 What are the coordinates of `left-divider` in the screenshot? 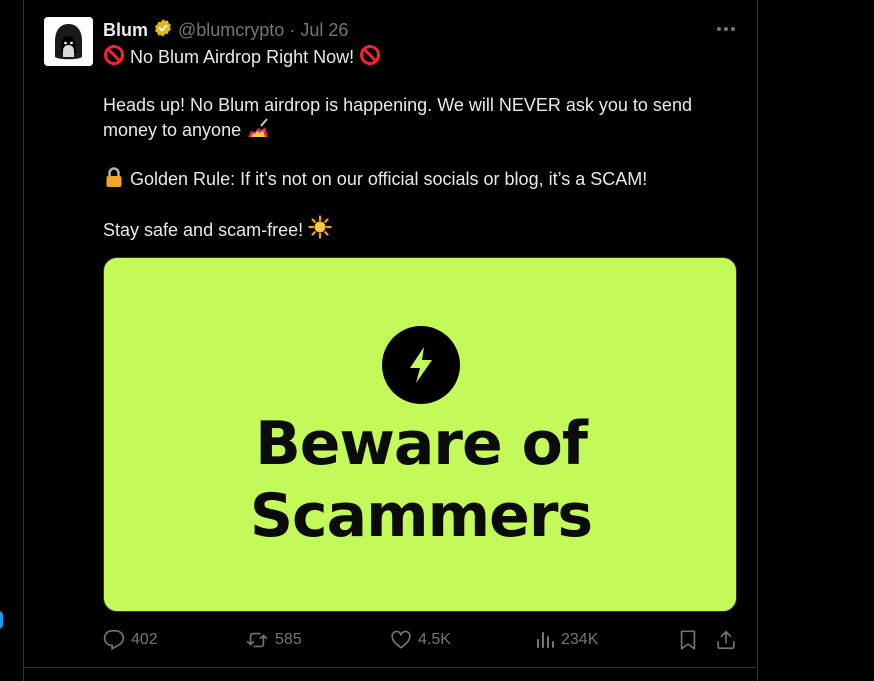 It's located at (23, 340).